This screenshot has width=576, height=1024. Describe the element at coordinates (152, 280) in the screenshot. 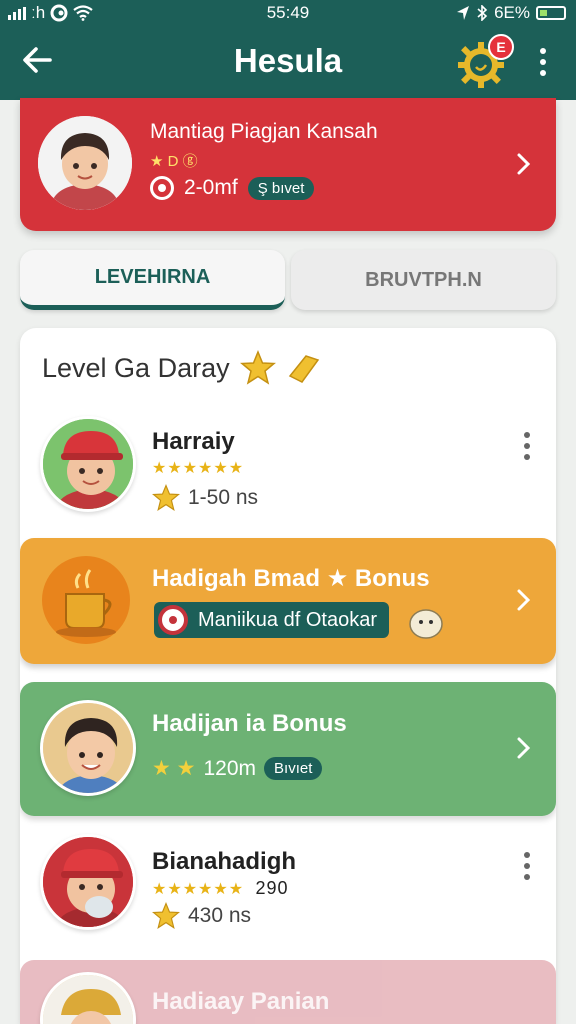

I see `tab-leaderboard: LEVEHIRNA` at that location.